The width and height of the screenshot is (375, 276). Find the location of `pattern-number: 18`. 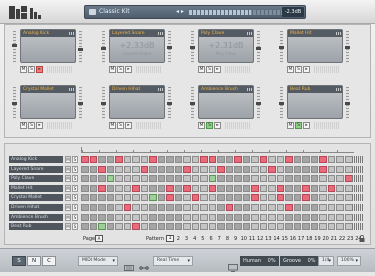

pattern-number: 18 is located at coordinates (309, 239).